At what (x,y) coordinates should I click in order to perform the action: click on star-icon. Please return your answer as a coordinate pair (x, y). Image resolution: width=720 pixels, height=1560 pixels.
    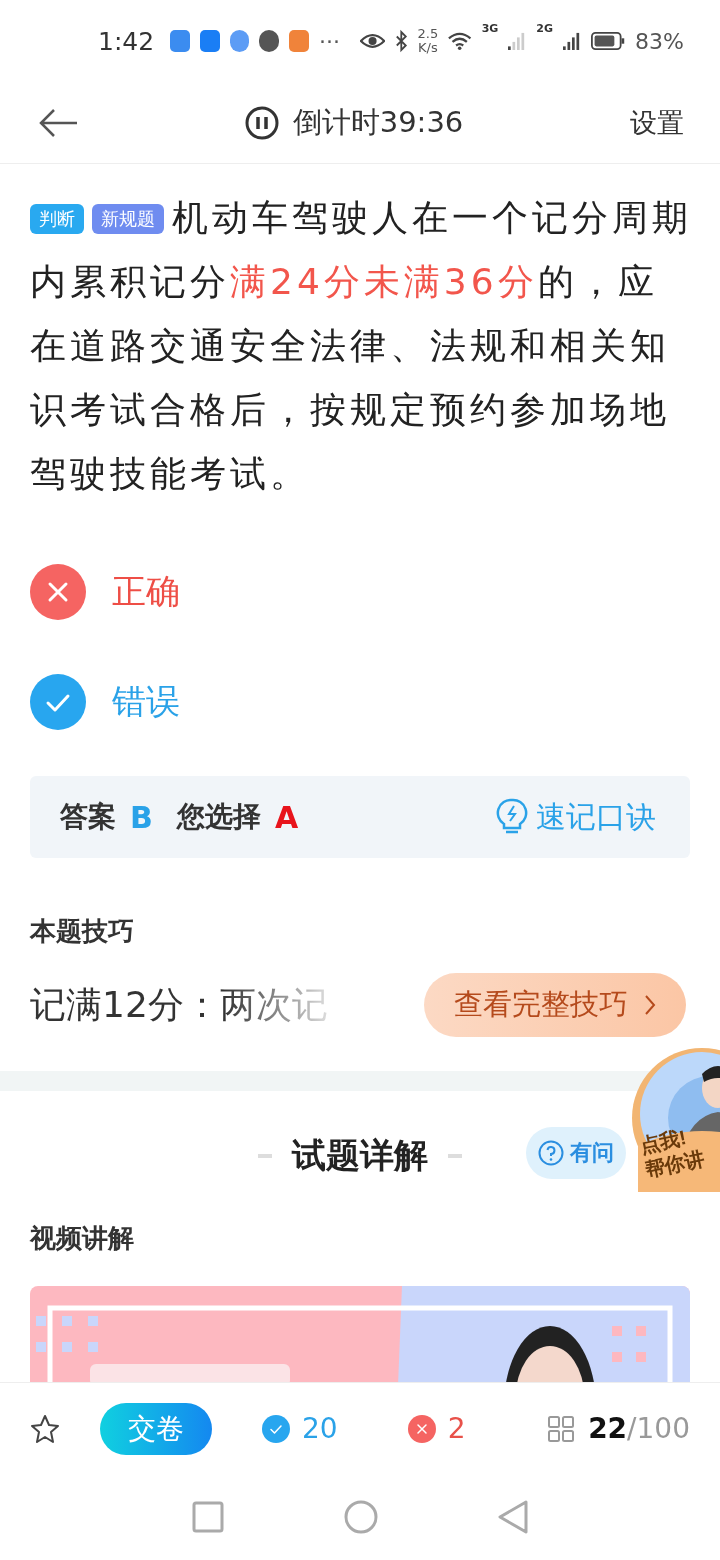
    Looking at the image, I should click on (45, 1428).